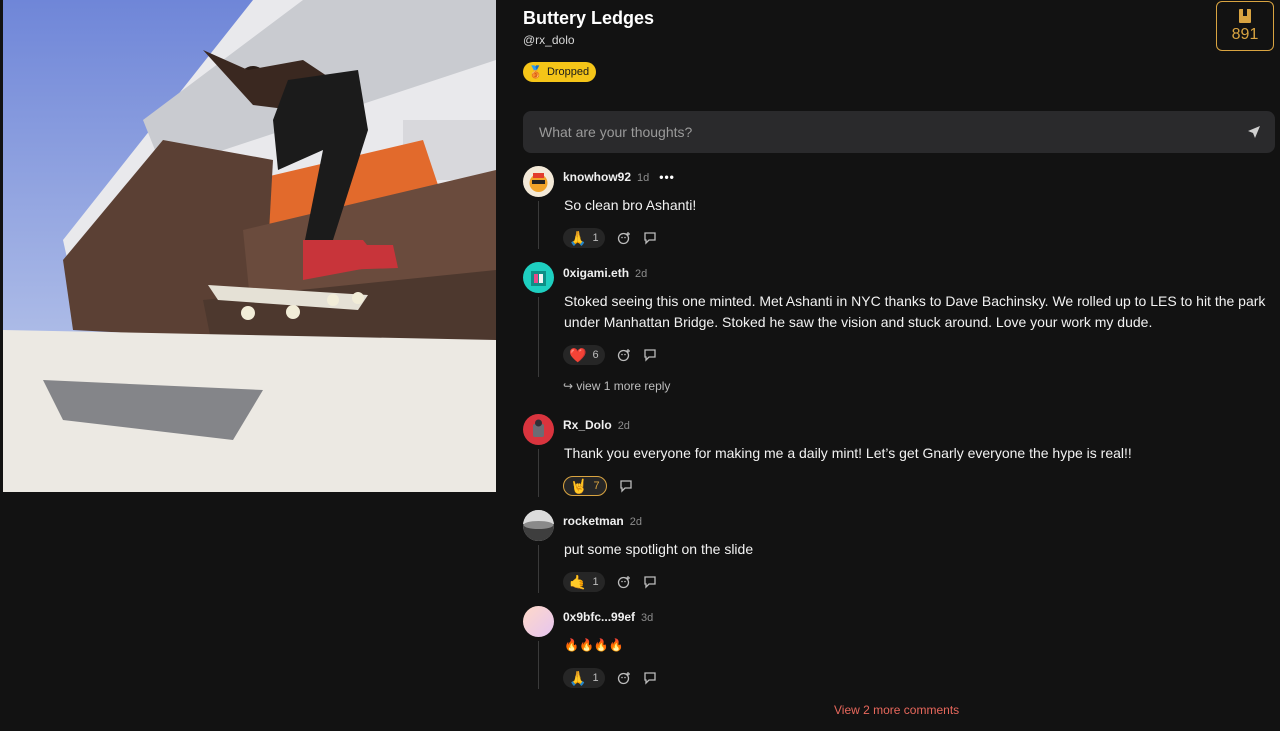  Describe the element at coordinates (901, 211) in the screenshot. I see `comment-item: knowhow92 1d ••• So clean bro Ashanti! 🙏 1` at that location.